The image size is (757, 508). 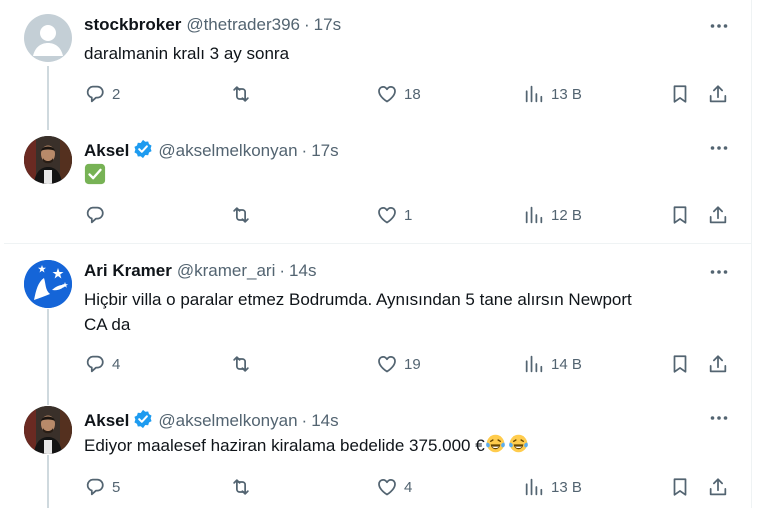 I want to click on reply-button: 4, so click(x=102, y=364).